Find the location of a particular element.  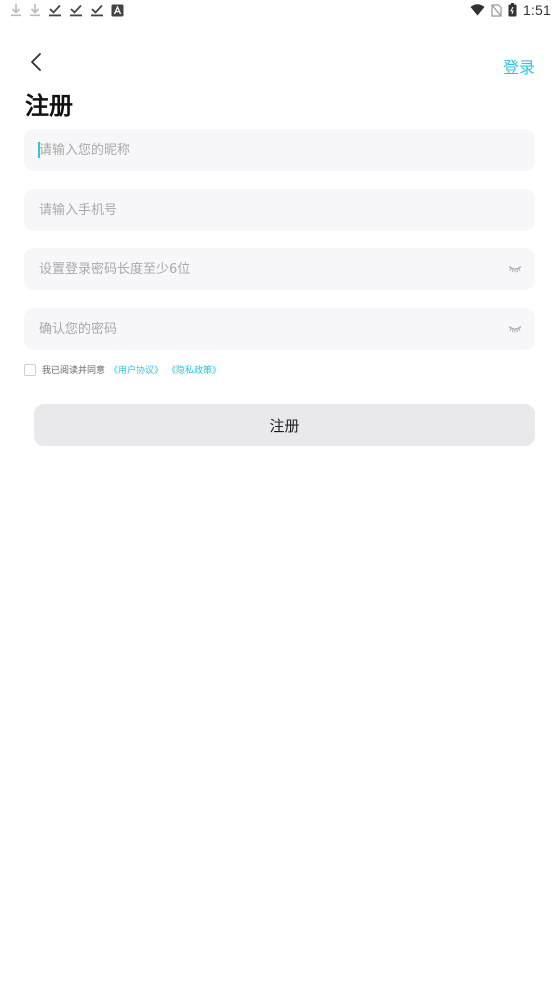

no-sim-icon is located at coordinates (496, 10).